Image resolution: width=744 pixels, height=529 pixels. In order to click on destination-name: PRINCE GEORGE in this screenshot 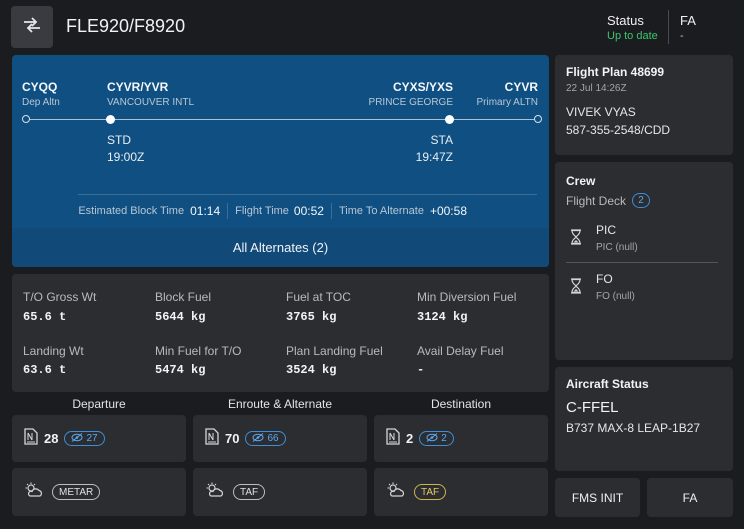, I will do `click(410, 102)`.